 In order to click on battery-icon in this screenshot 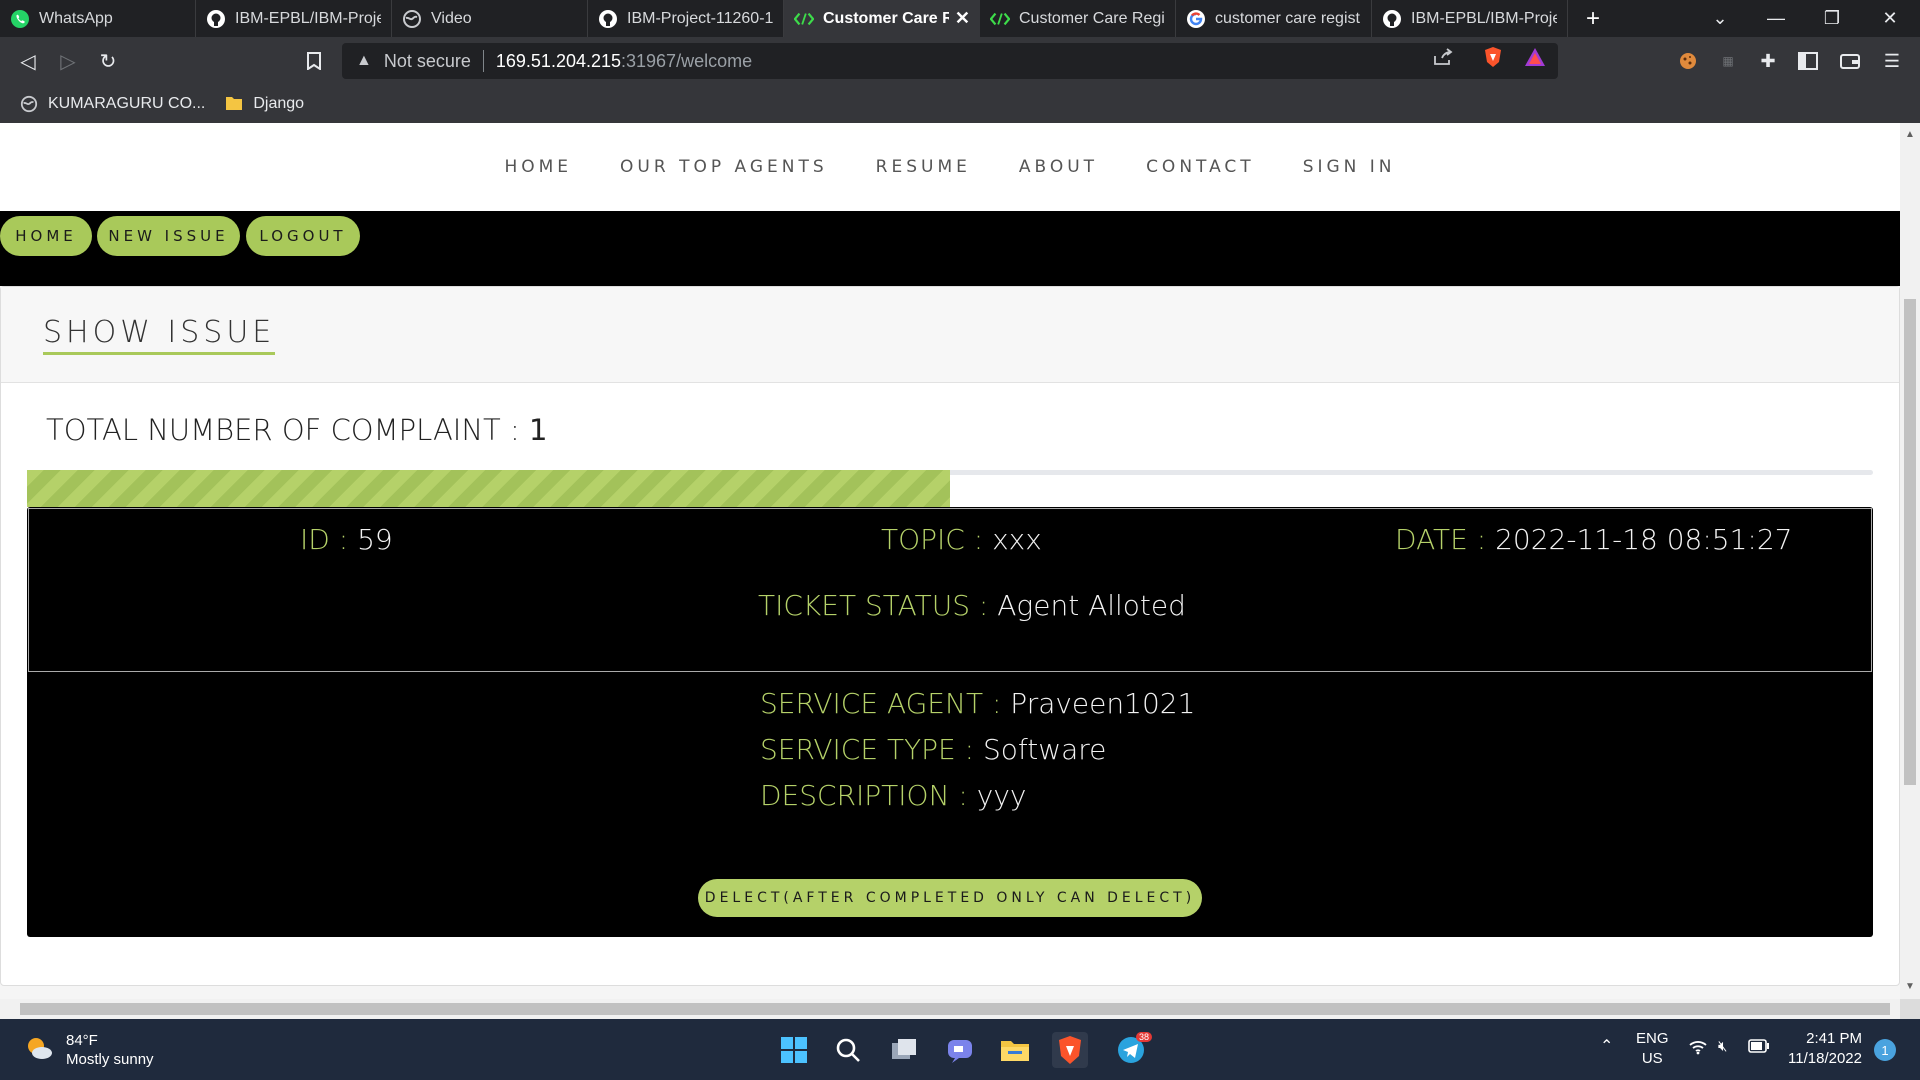, I will do `click(1759, 1049)`.